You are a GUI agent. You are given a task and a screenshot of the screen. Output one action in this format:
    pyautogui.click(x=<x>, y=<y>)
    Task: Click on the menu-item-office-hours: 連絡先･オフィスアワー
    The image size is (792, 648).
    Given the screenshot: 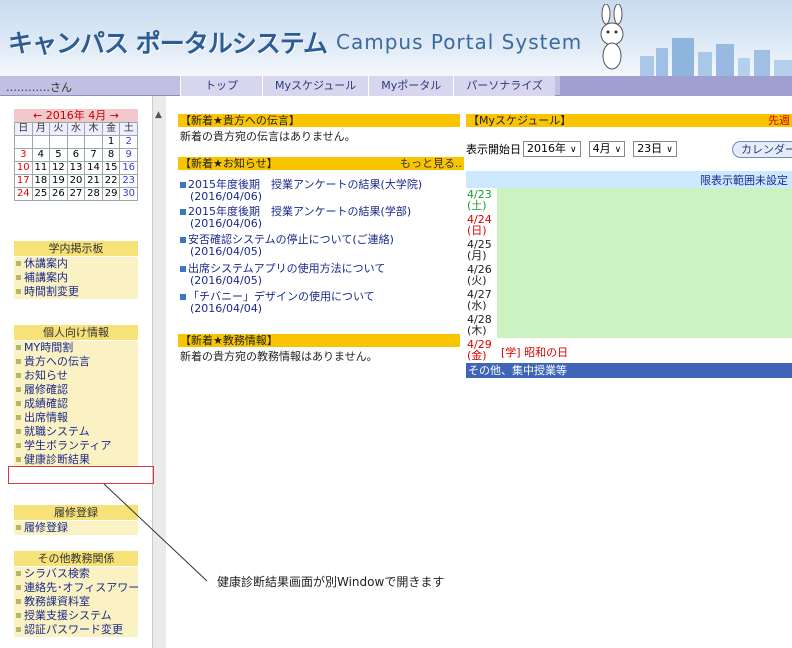 What is the action you would take?
    pyautogui.click(x=77, y=588)
    